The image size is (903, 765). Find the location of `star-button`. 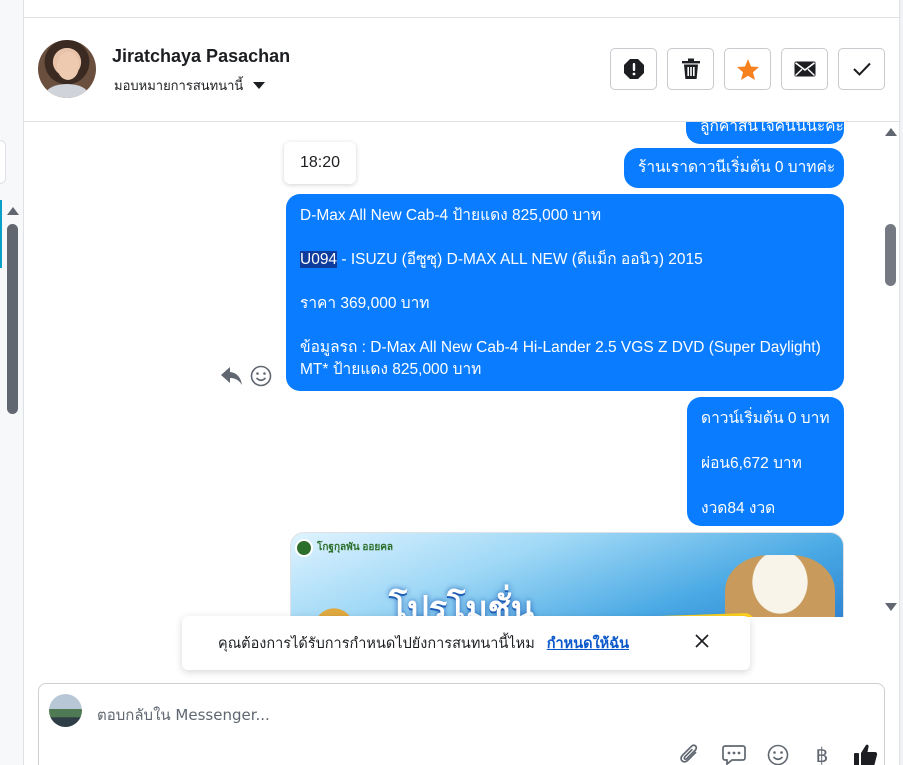

star-button is located at coordinates (747, 69).